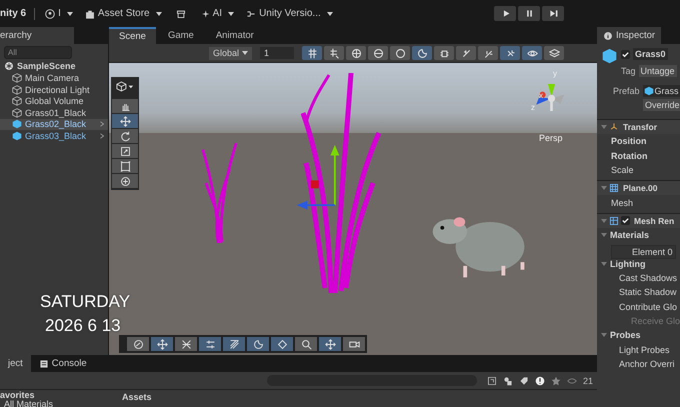 The image size is (680, 407). I want to click on points-overlay-button, so click(282, 344).